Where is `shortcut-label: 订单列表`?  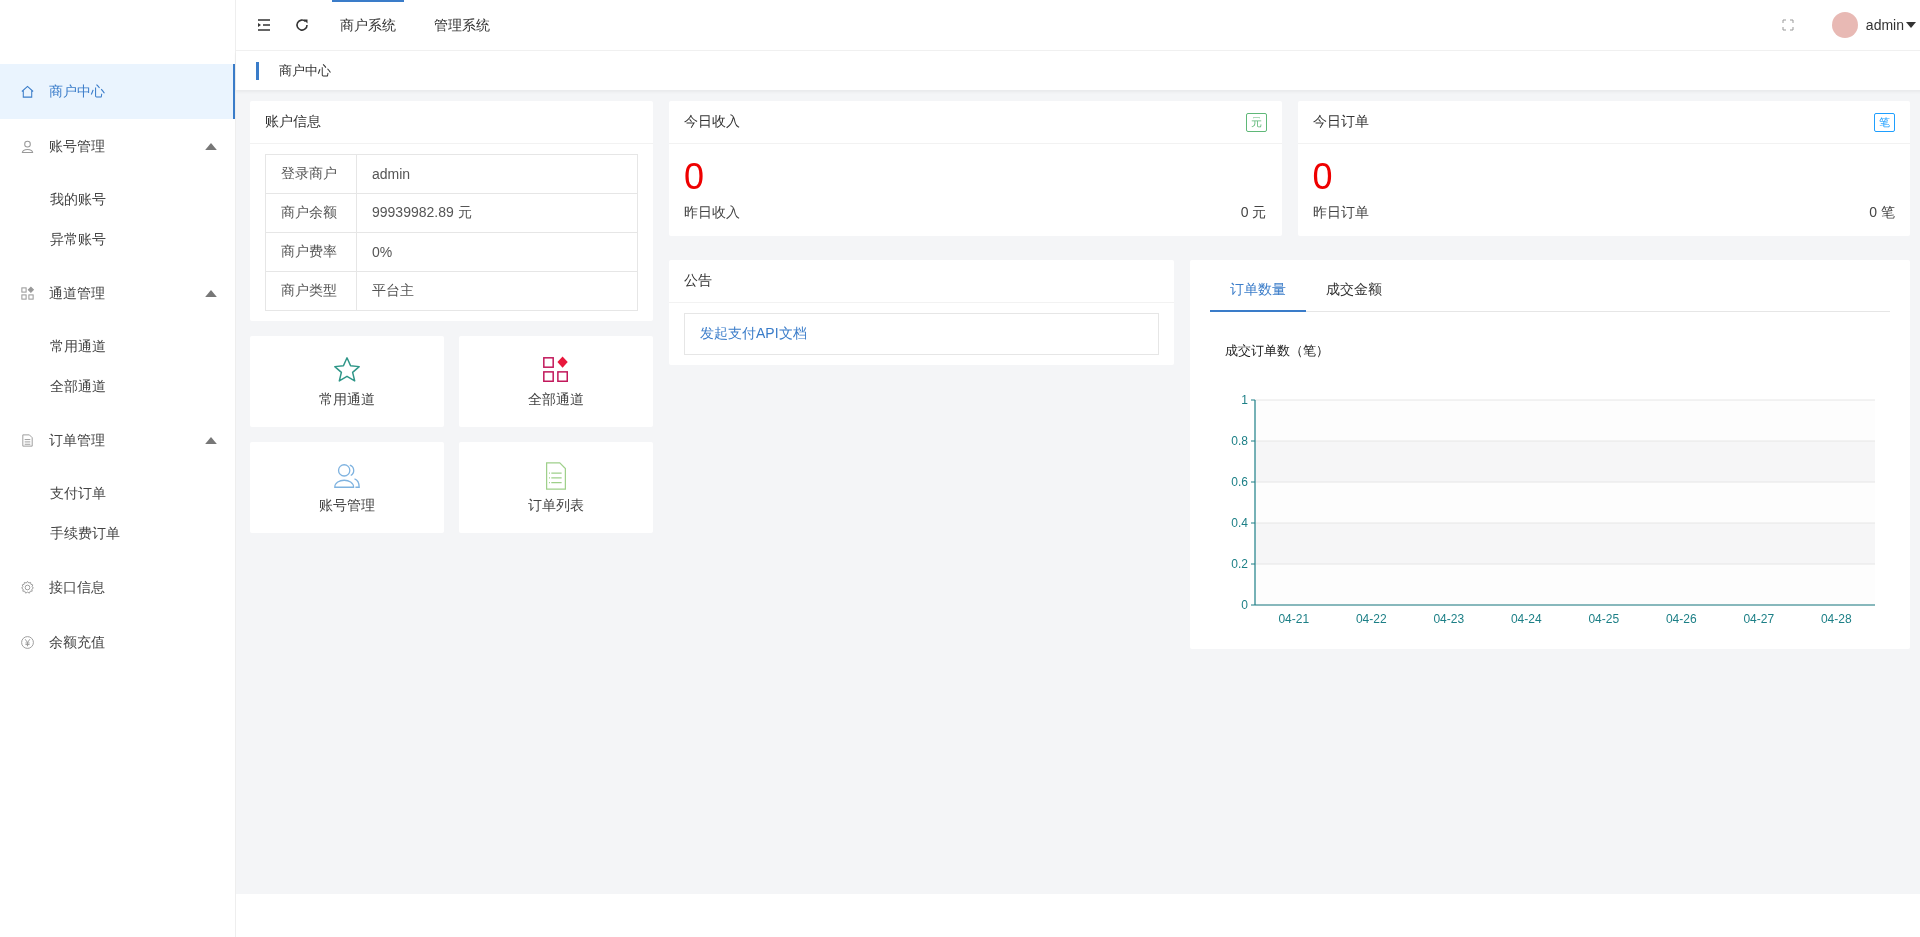 shortcut-label: 订单列表 is located at coordinates (556, 505).